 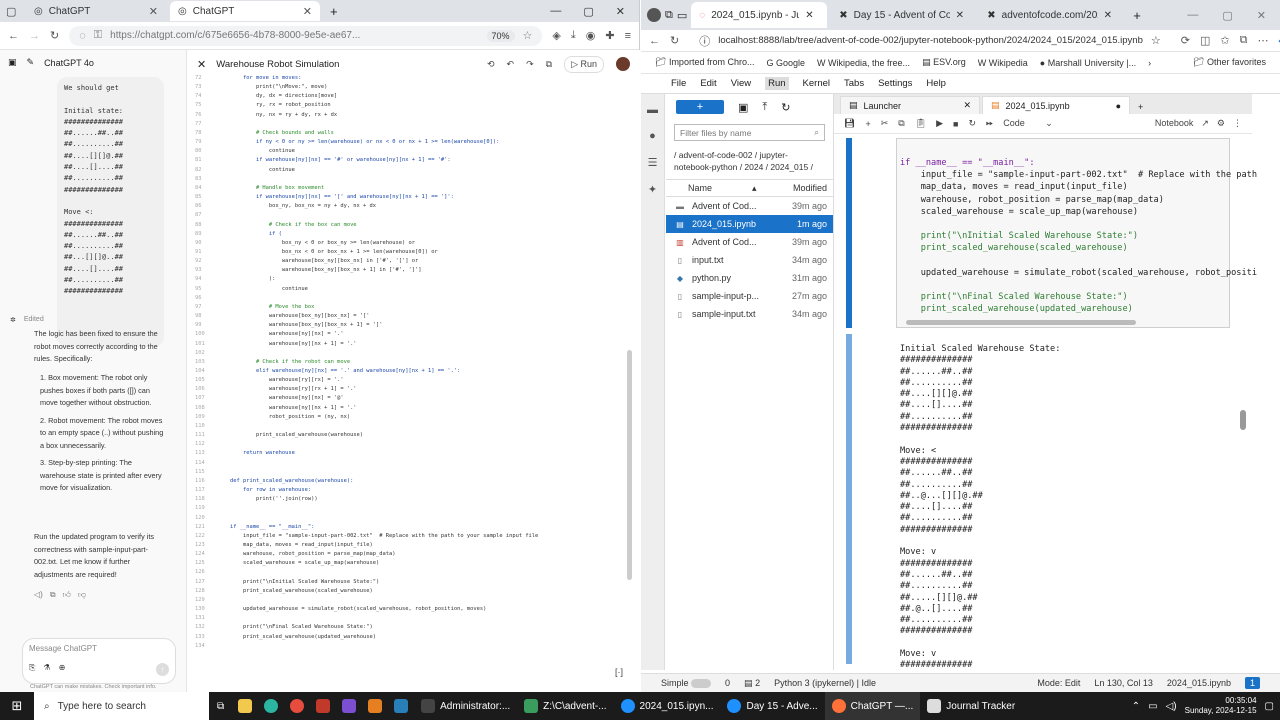 I want to click on chrome-icon, so click(x=297, y=706).